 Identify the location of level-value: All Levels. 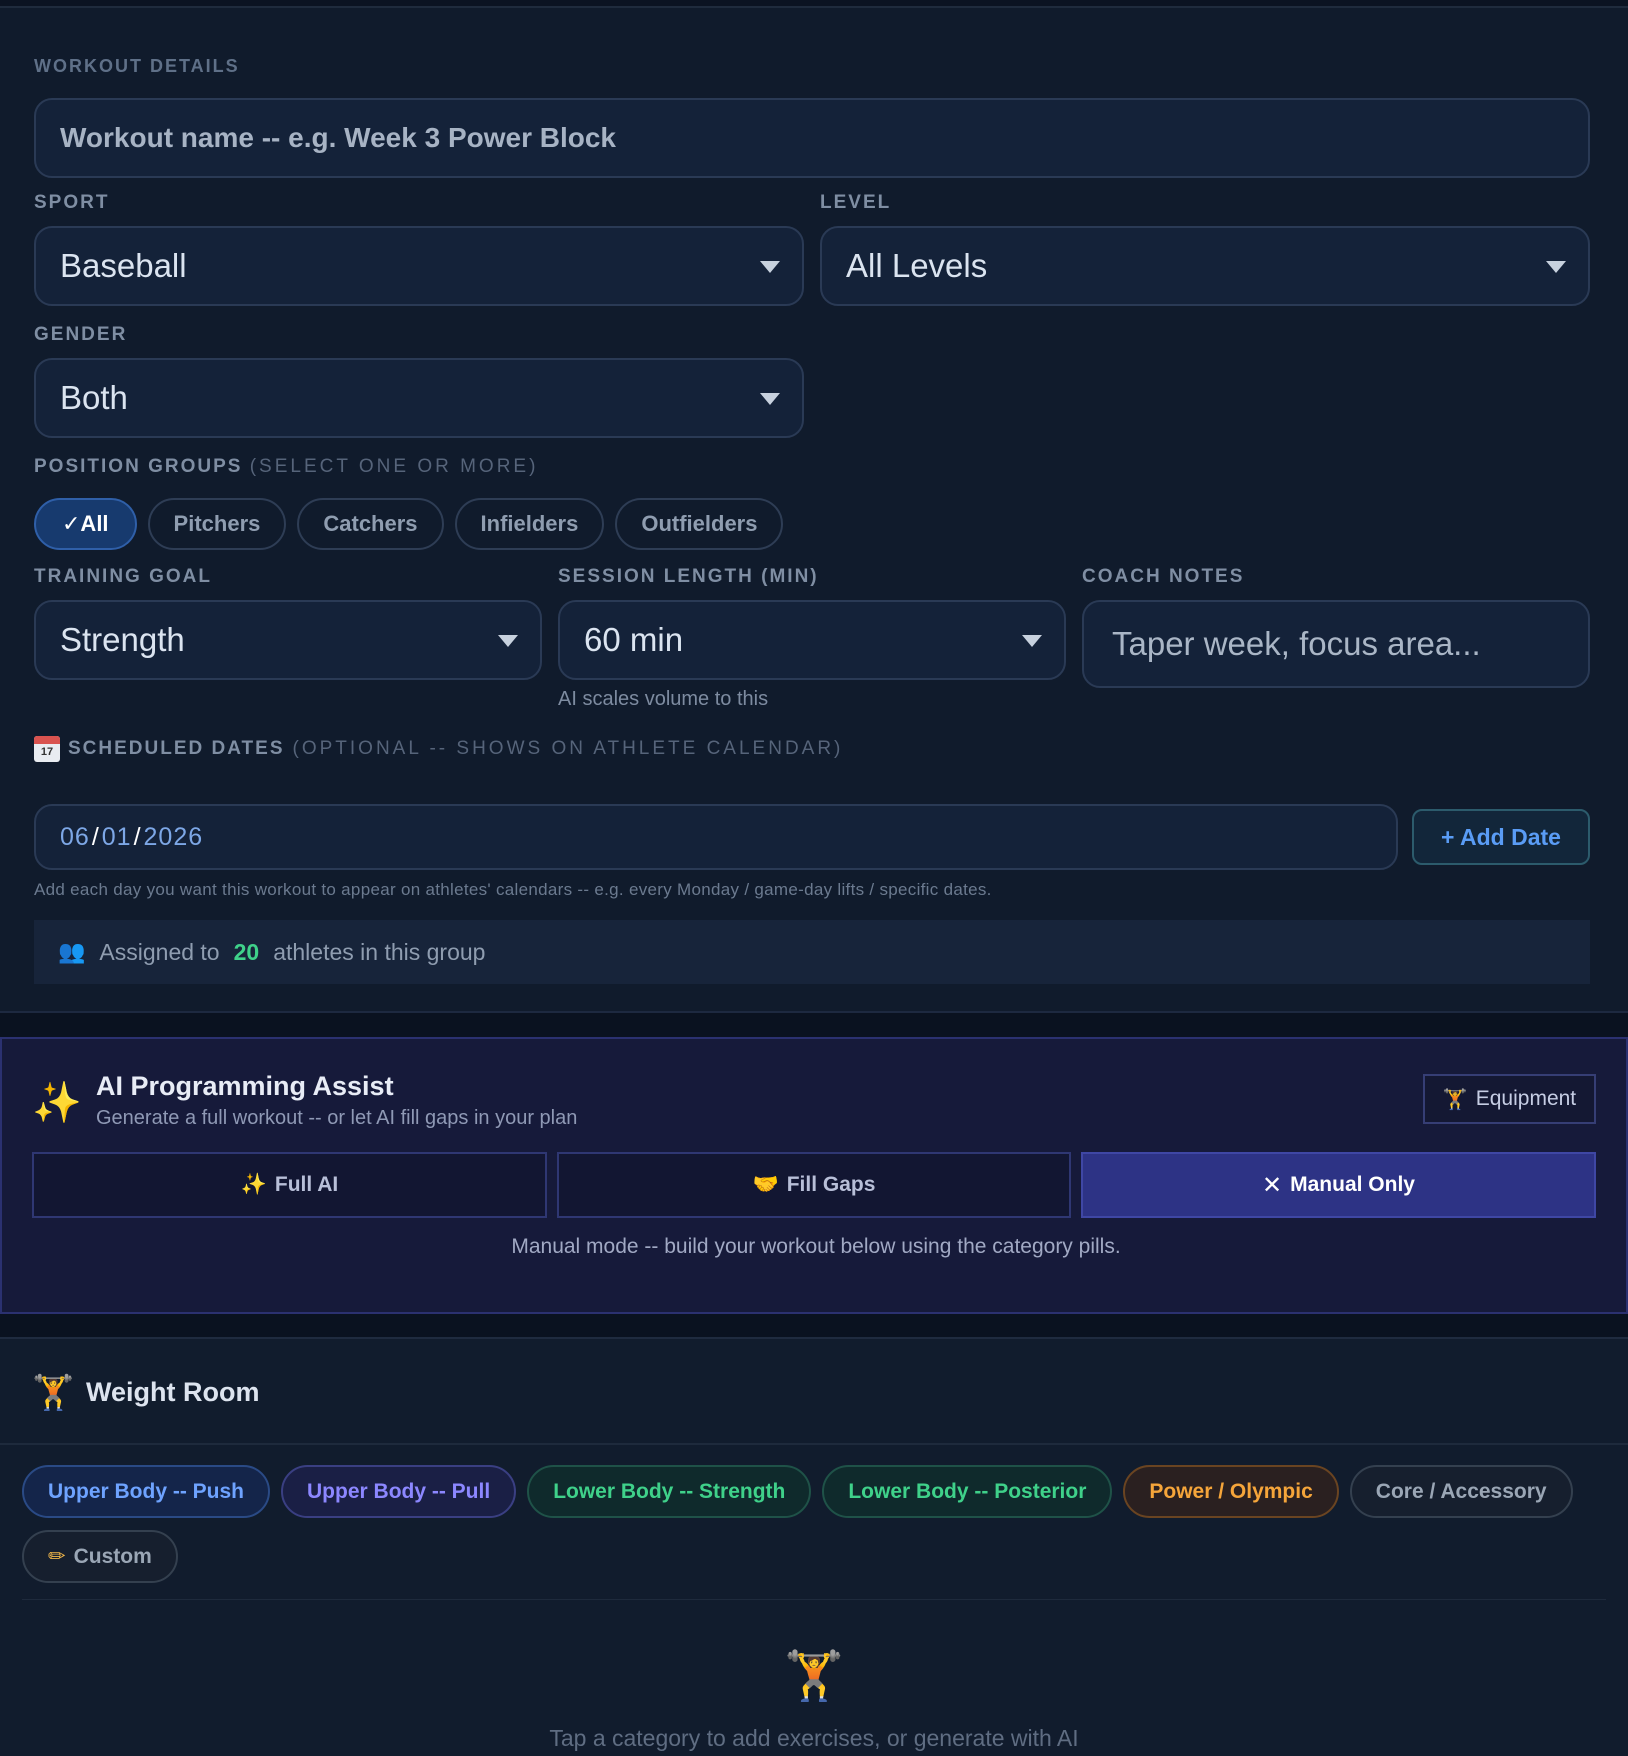
(917, 265).